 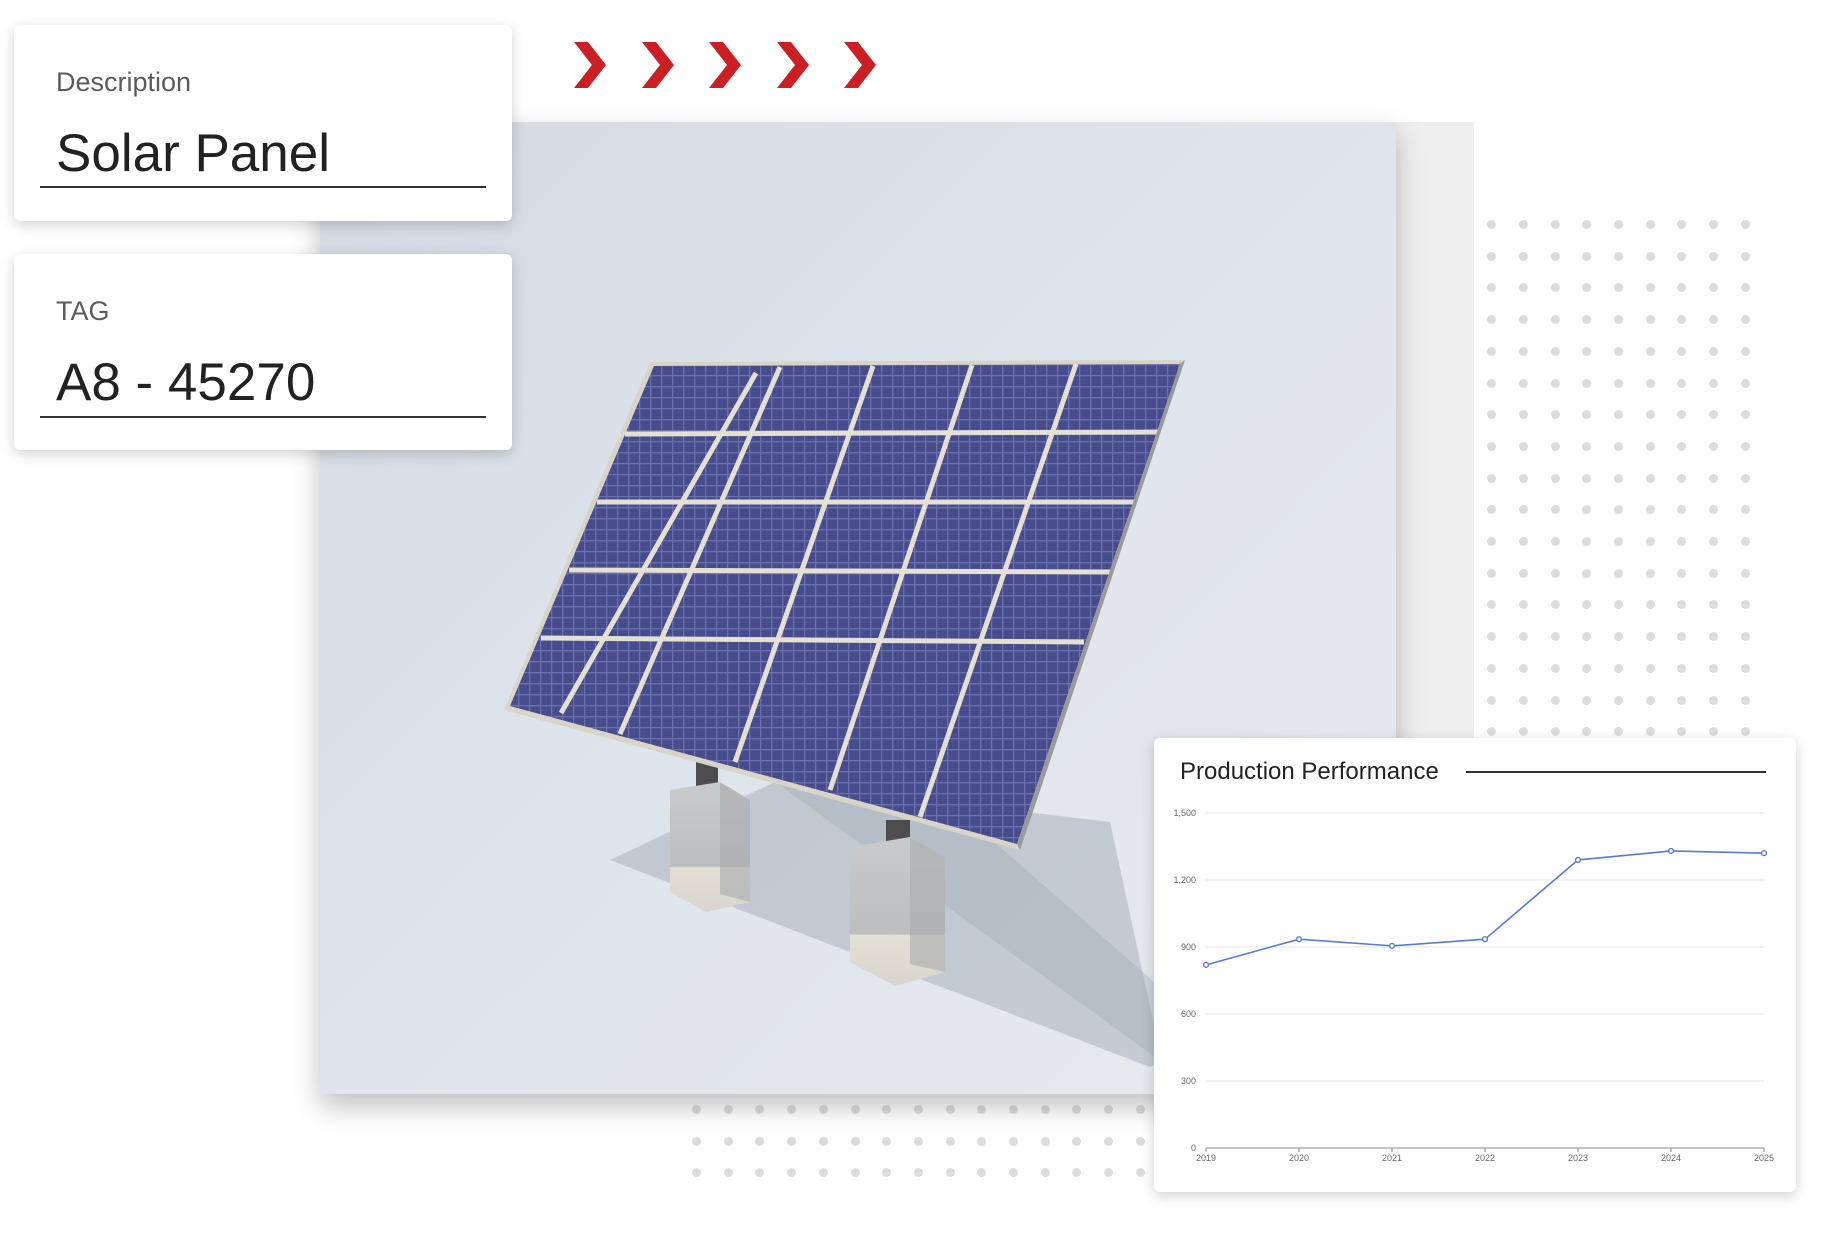 What do you see at coordinates (1188, 1014) in the screenshot?
I see `y-tick-label: 600` at bounding box center [1188, 1014].